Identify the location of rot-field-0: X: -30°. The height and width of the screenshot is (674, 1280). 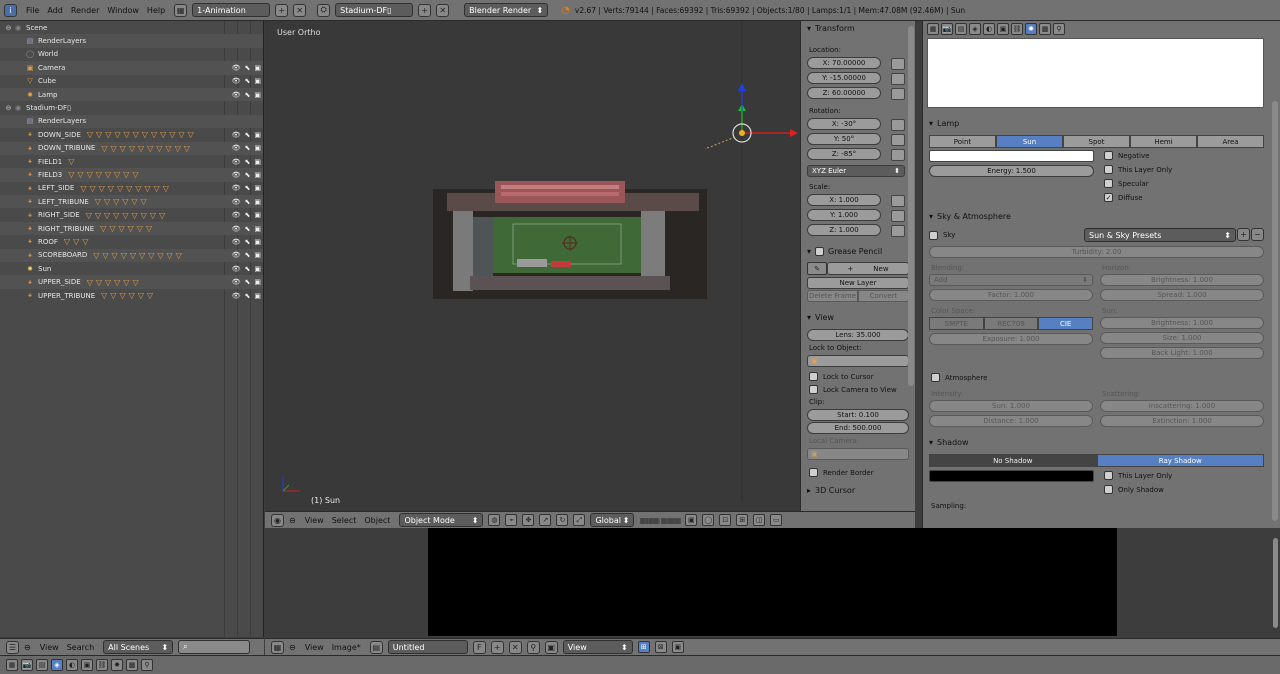
(844, 124).